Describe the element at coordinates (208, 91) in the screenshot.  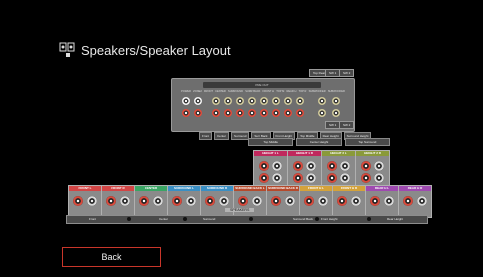
I see `pre-out-channel-label: FRONT` at that location.